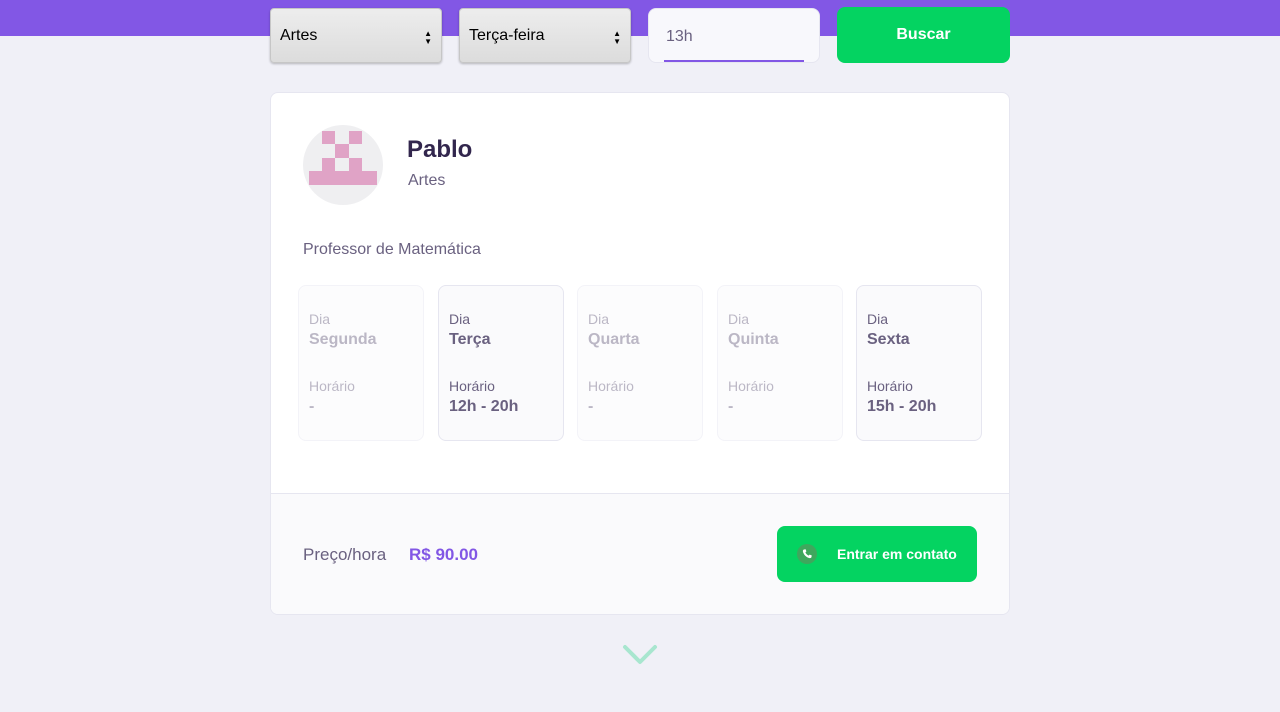 The height and width of the screenshot is (712, 1280). Describe the element at coordinates (343, 339) in the screenshot. I see `day-name: Segunda` at that location.